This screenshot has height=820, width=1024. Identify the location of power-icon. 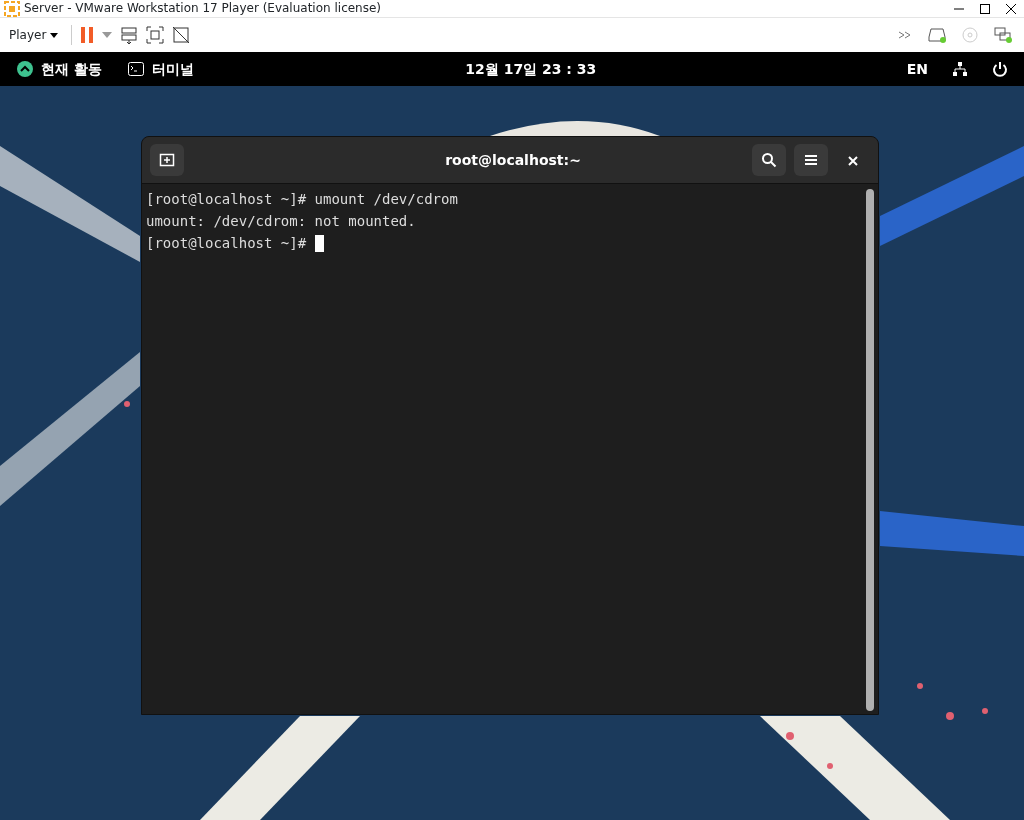
(1000, 69).